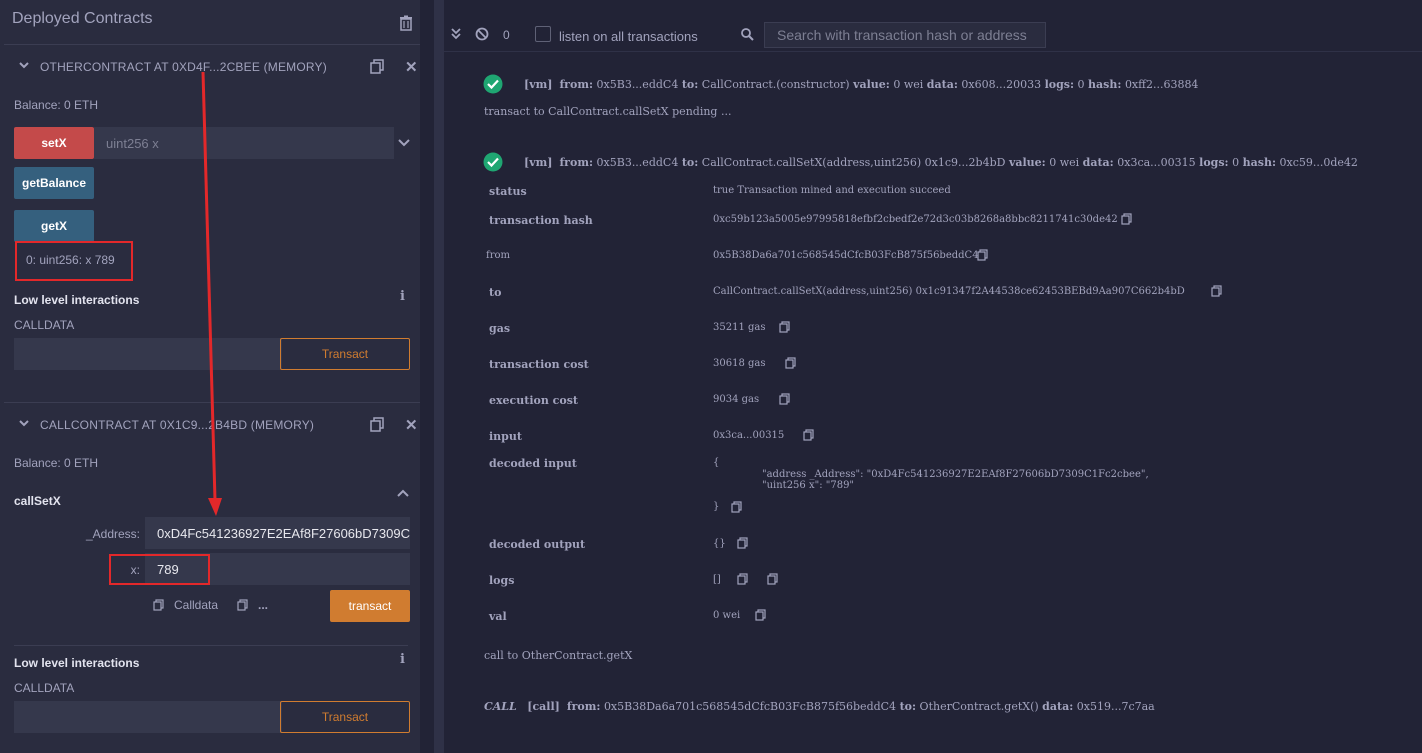  What do you see at coordinates (196, 605) in the screenshot?
I see `calldata-copy-button: Calldata` at bounding box center [196, 605].